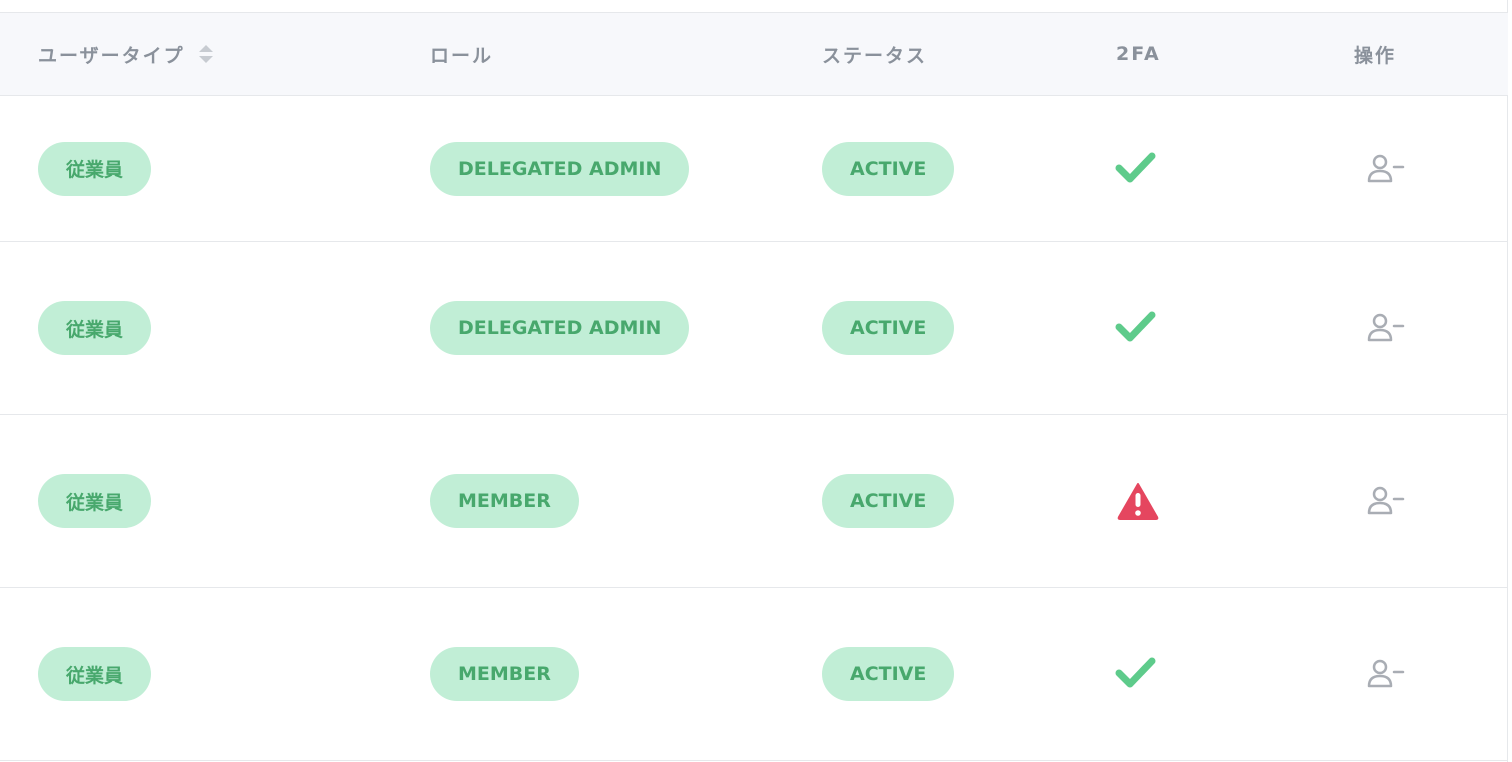  Describe the element at coordinates (206, 54) in the screenshot. I see `sort-icon` at that location.